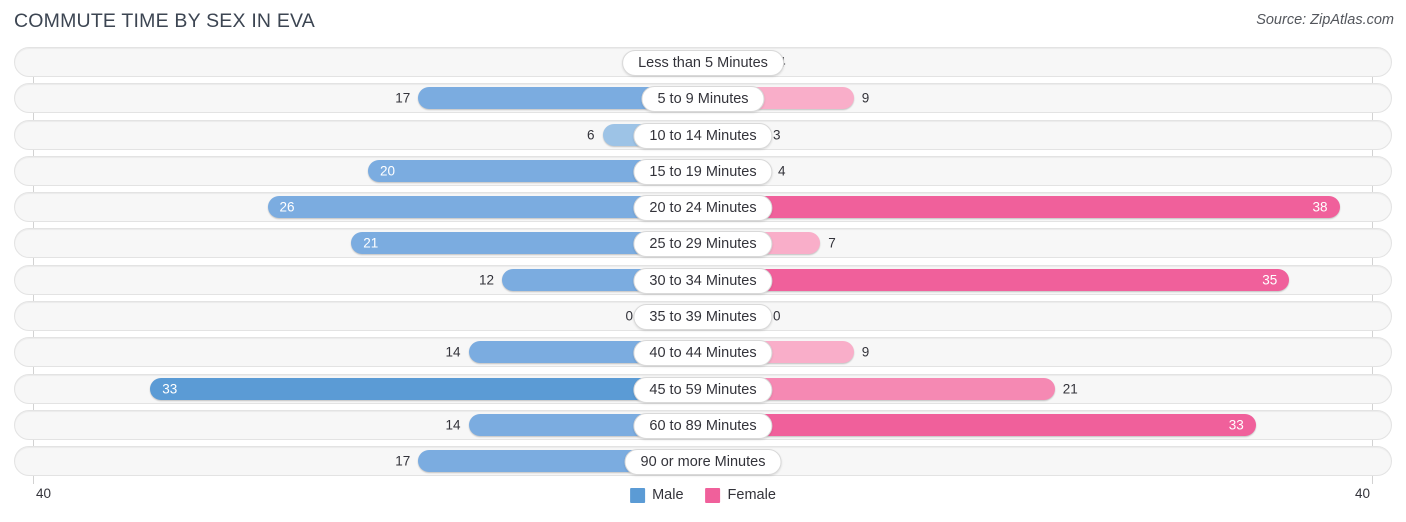 The width and height of the screenshot is (1406, 522). Describe the element at coordinates (668, 495) in the screenshot. I see `legend-label: Male` at that location.